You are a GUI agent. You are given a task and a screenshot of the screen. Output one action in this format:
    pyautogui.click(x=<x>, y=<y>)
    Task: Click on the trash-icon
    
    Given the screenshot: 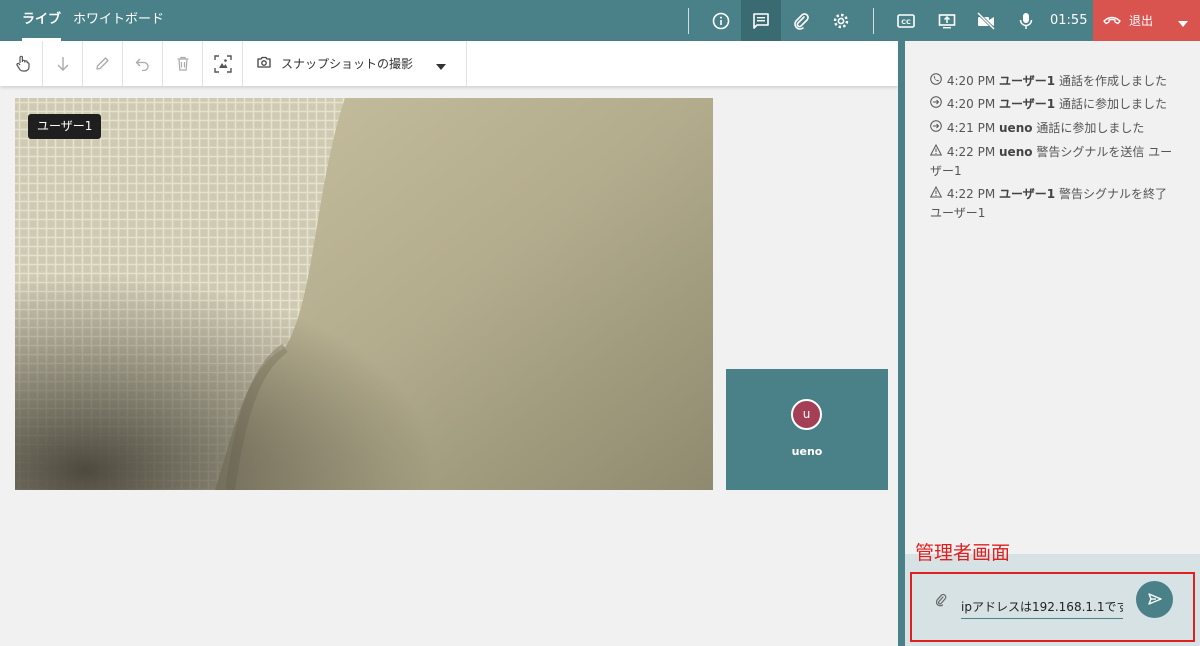 What is the action you would take?
    pyautogui.click(x=183, y=63)
    